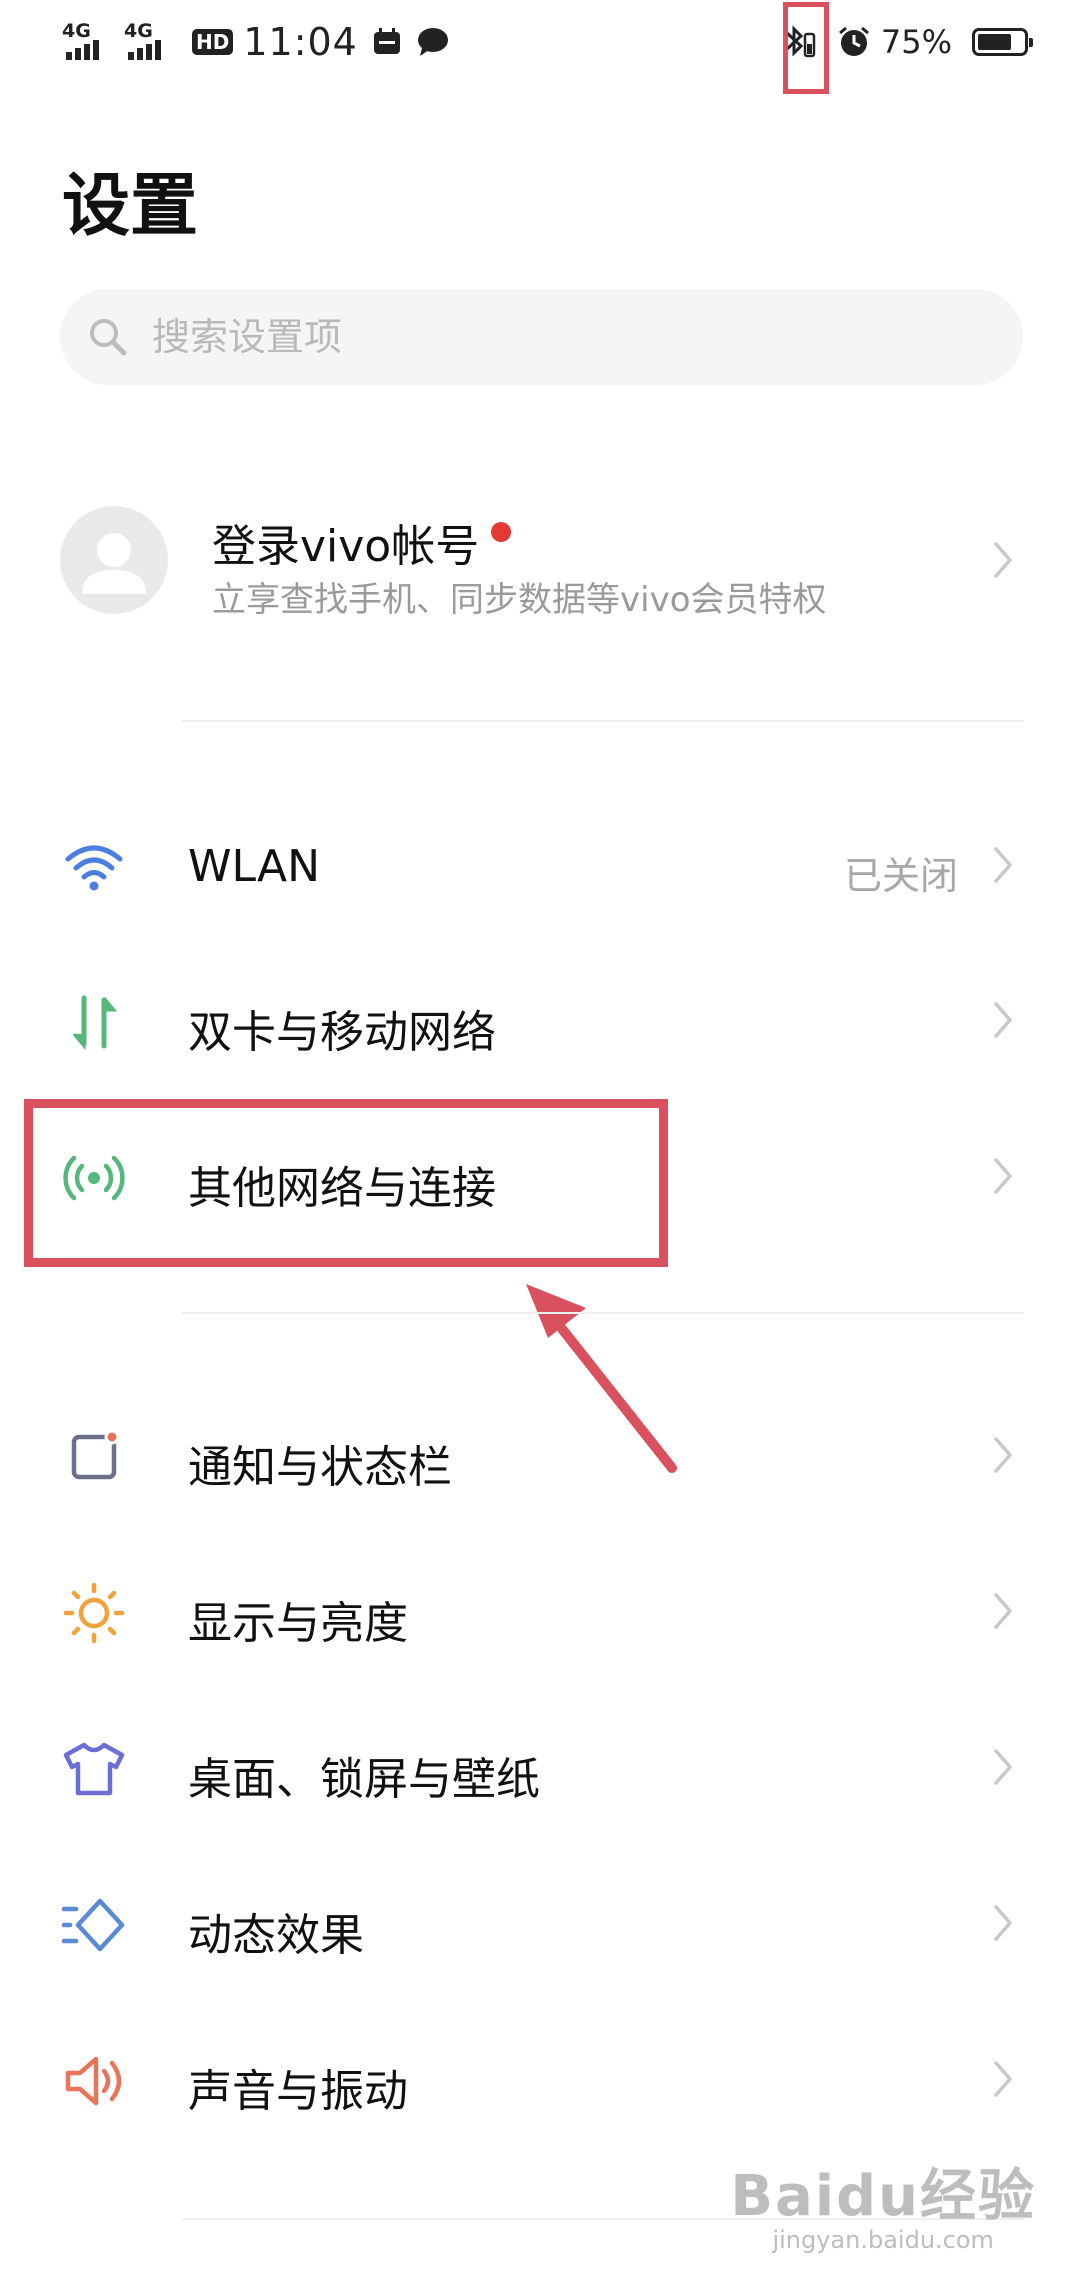  What do you see at coordinates (320, 1467) in the screenshot?
I see `settings-item-label: 通知与状态栏` at bounding box center [320, 1467].